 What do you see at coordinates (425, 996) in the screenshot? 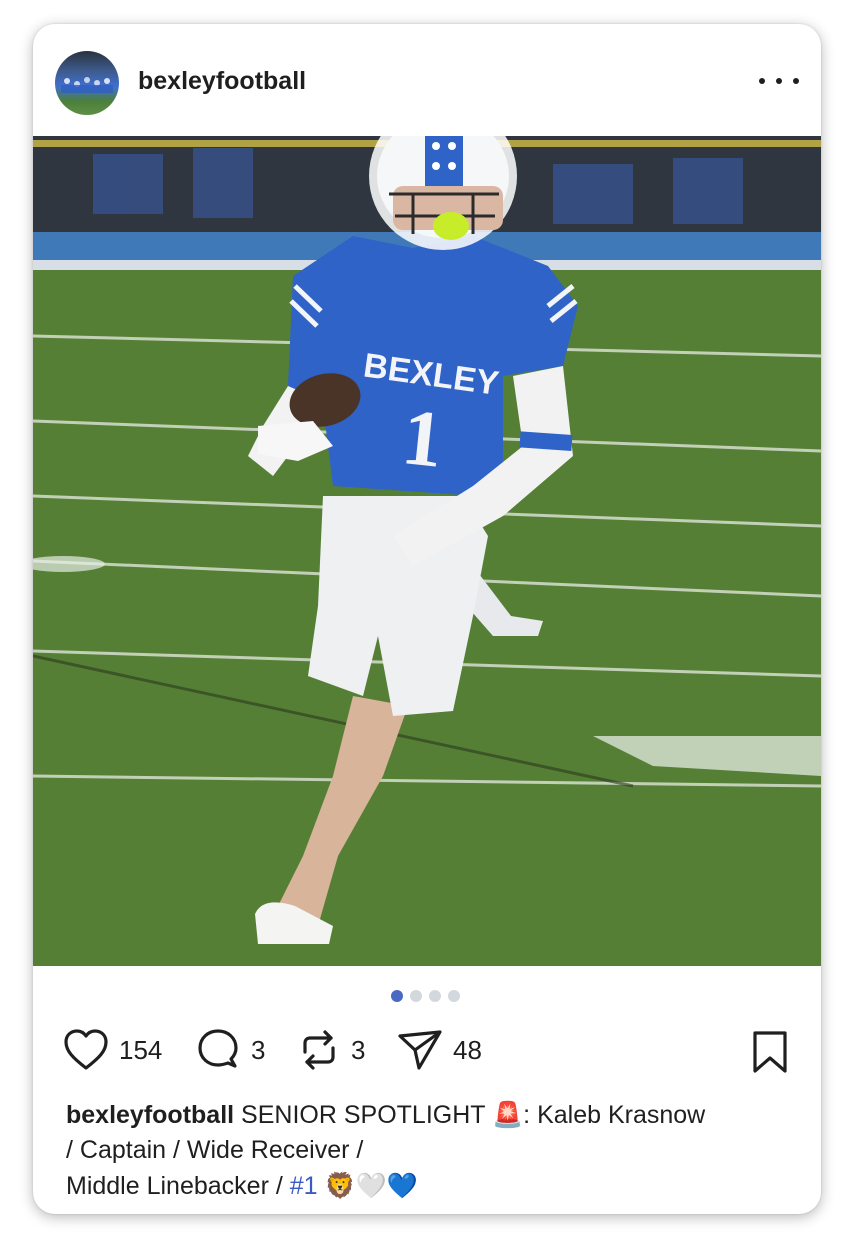
I see `carousel-indicator` at bounding box center [425, 996].